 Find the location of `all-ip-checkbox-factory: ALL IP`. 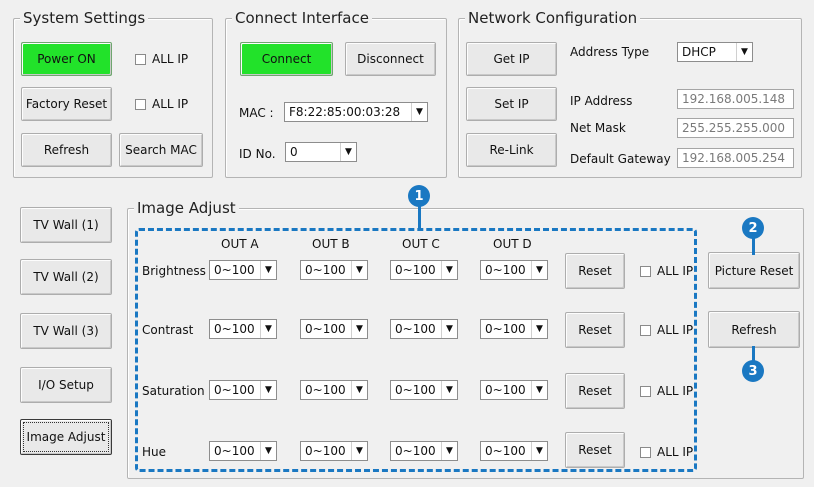

all-ip-checkbox-factory: ALL IP is located at coordinates (161, 104).